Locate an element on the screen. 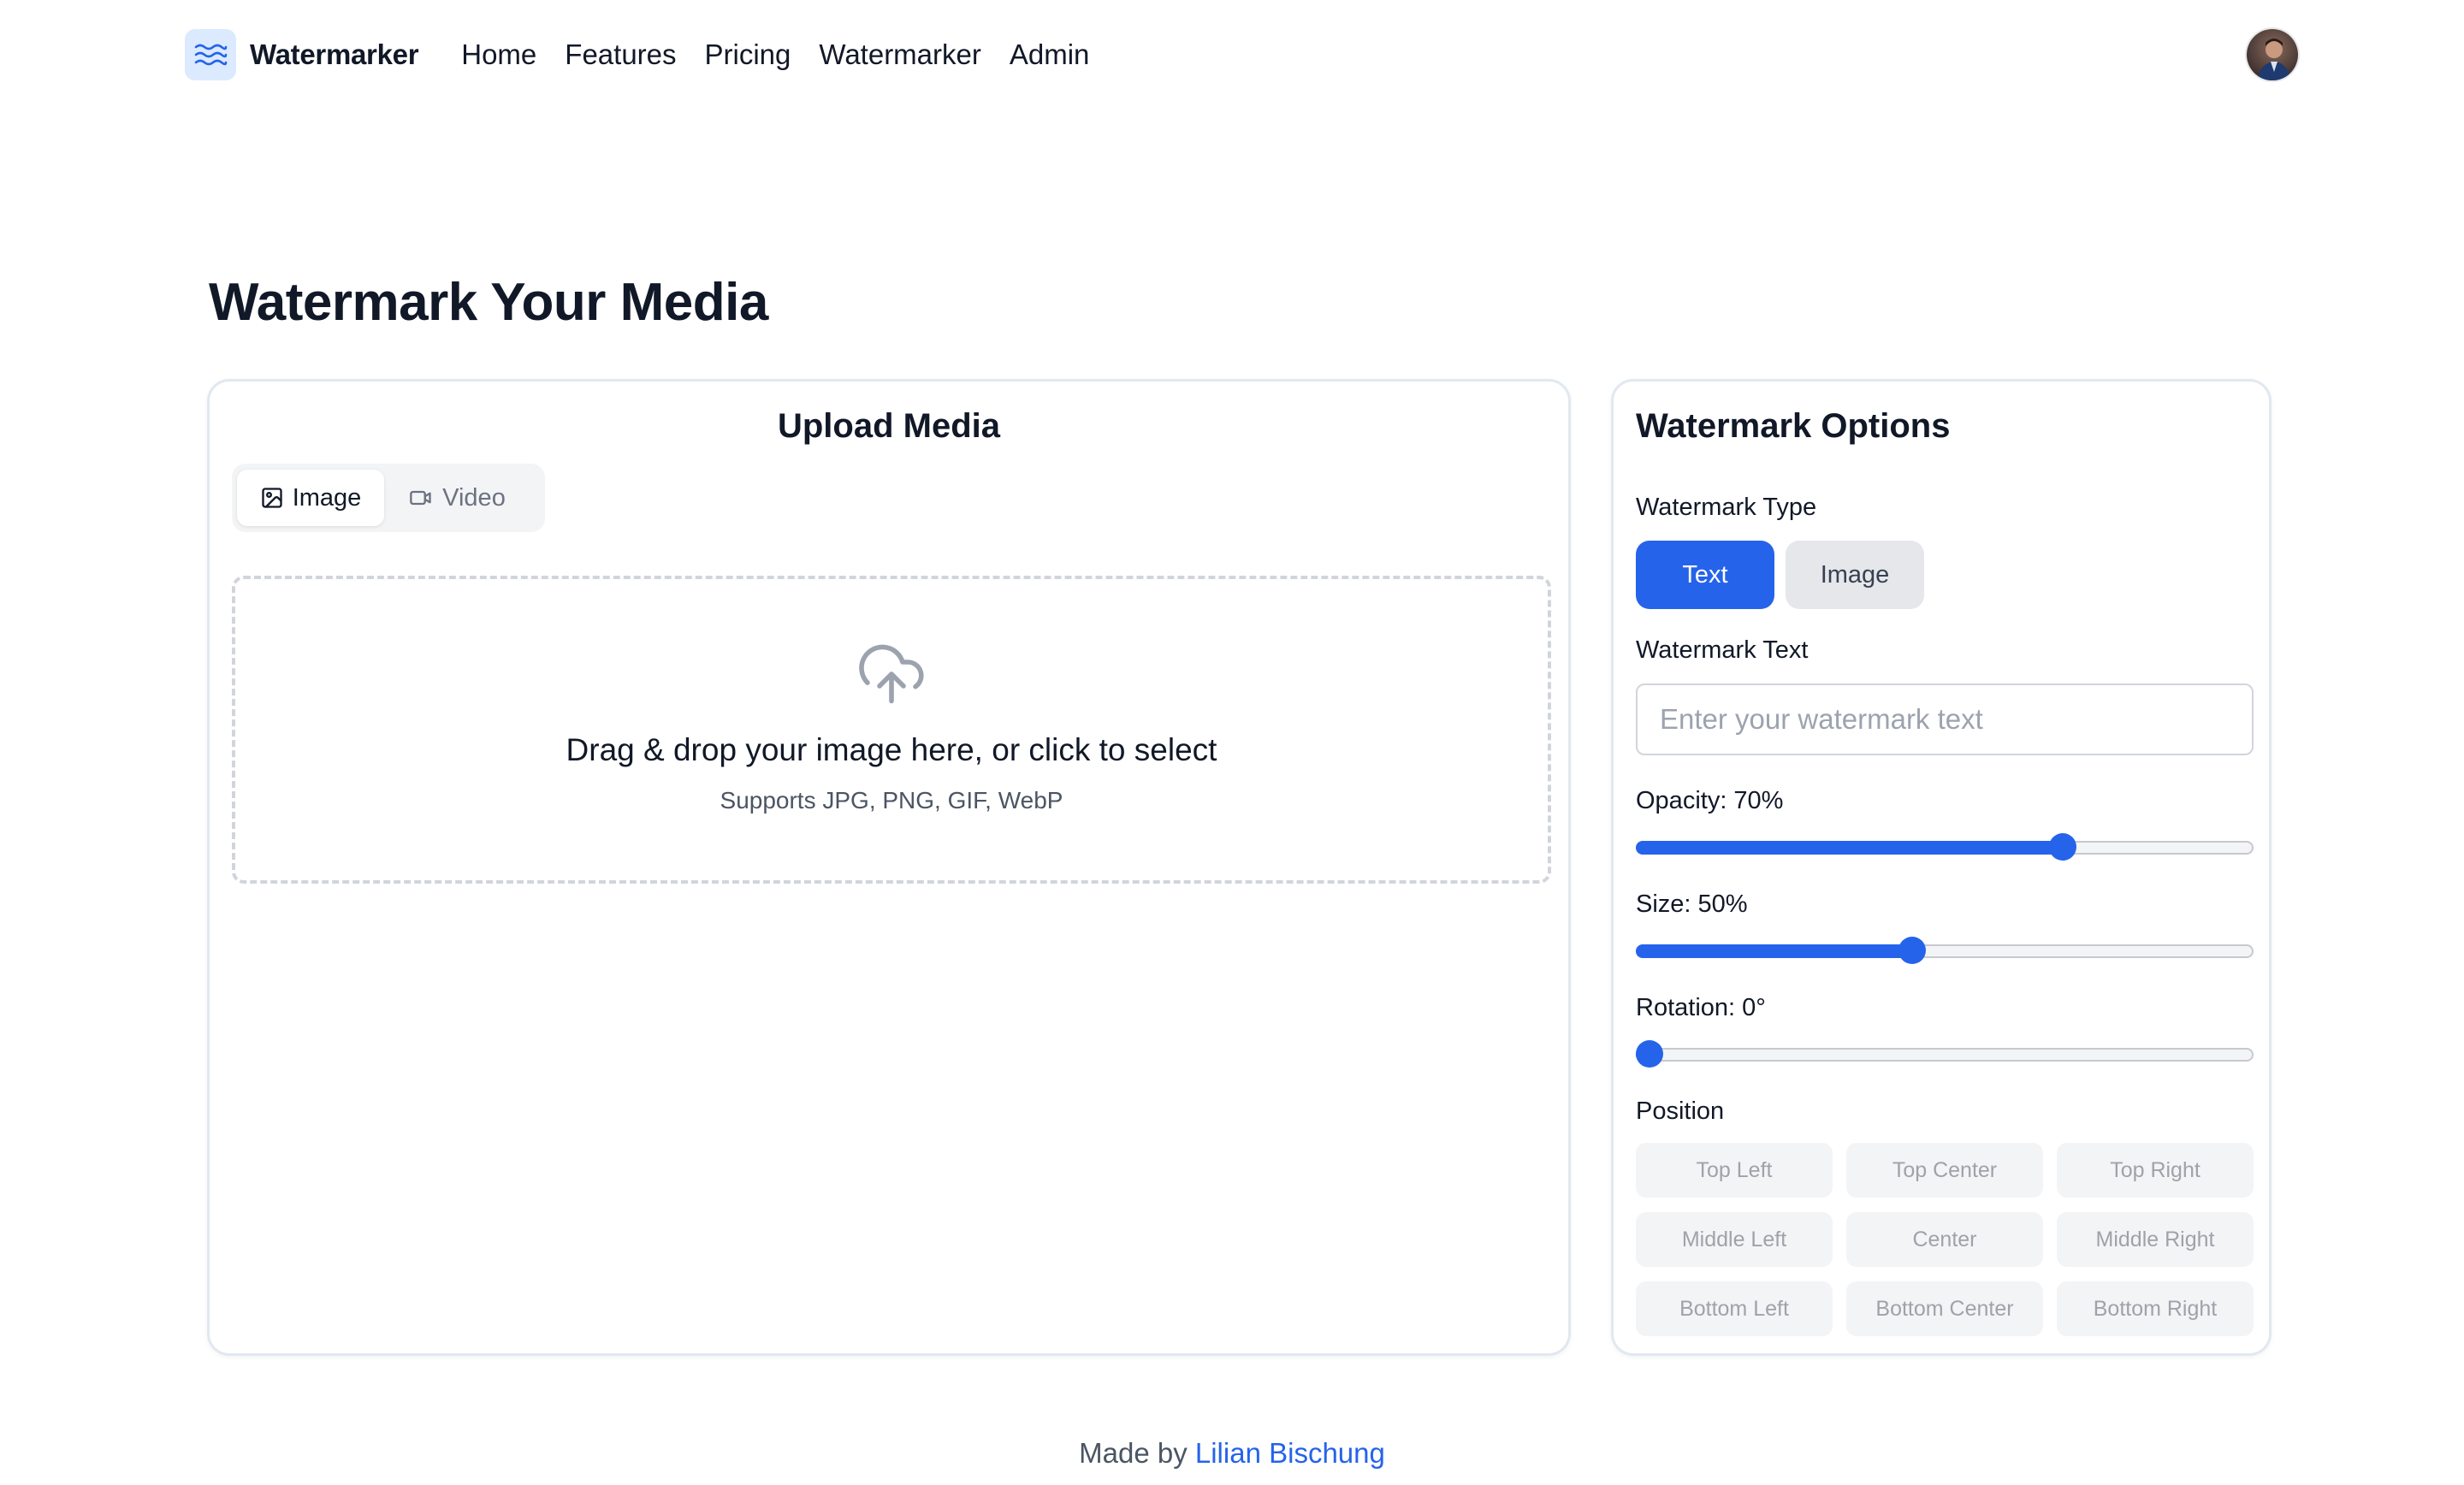  nav-link-pricing: Pricing is located at coordinates (748, 54).